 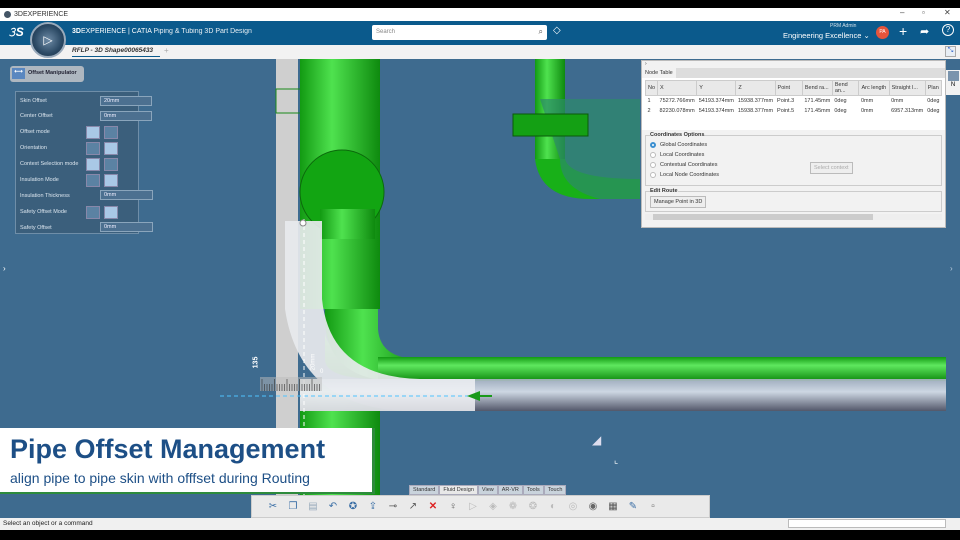 I want to click on orientation-pipe-icon, so click(x=93, y=148).